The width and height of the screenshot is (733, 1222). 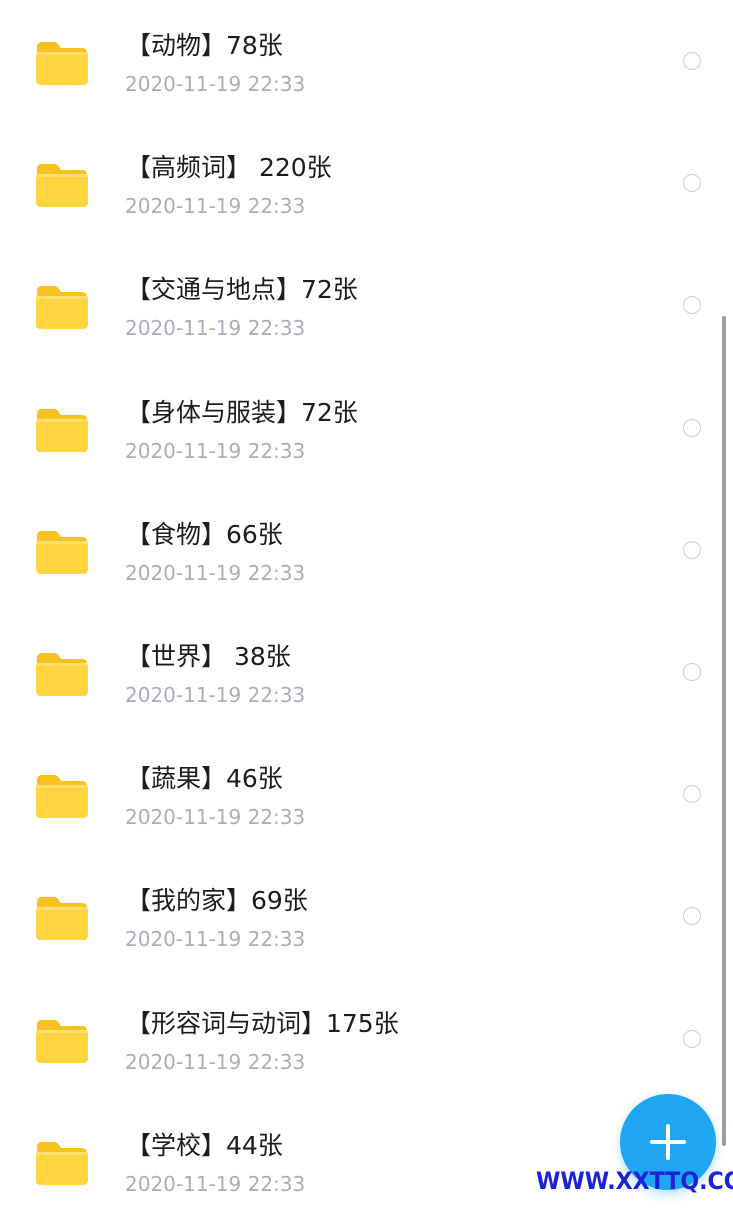 I want to click on watermark: WWW.XXTTQ.COM, so click(x=634, y=1181).